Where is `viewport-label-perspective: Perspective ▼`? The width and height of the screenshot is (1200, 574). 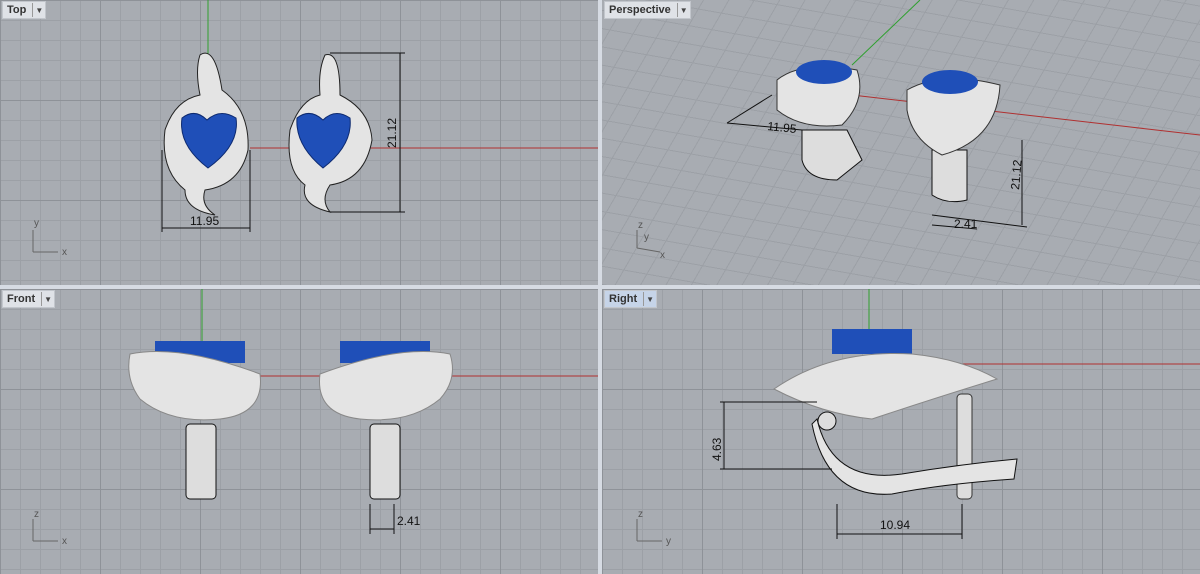 viewport-label-perspective: Perspective ▼ is located at coordinates (647, 10).